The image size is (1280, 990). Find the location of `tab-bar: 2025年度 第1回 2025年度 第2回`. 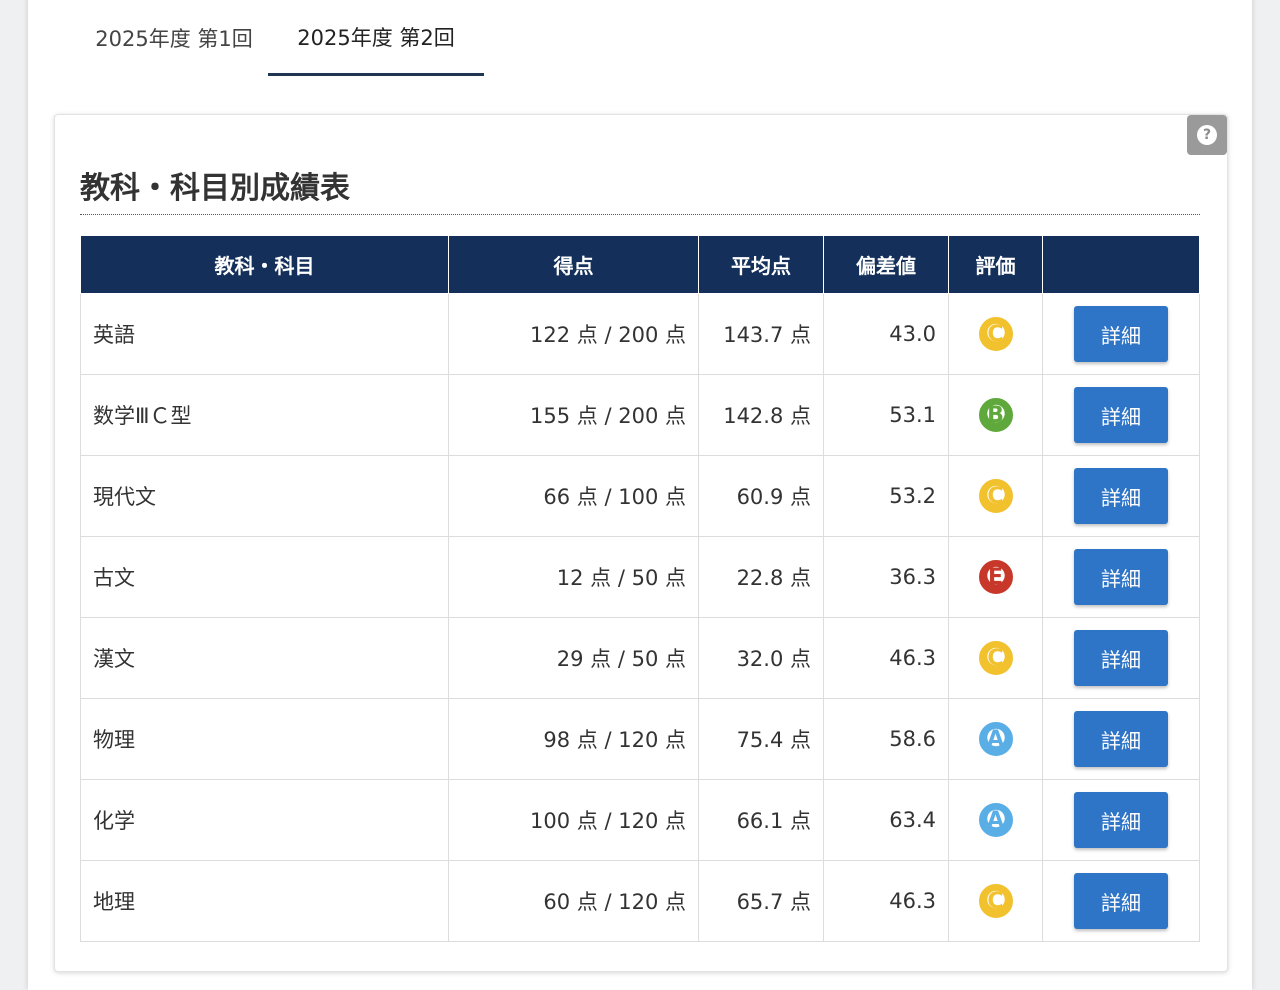

tab-bar: 2025年度 第1回 2025年度 第2回 is located at coordinates (282, 39).